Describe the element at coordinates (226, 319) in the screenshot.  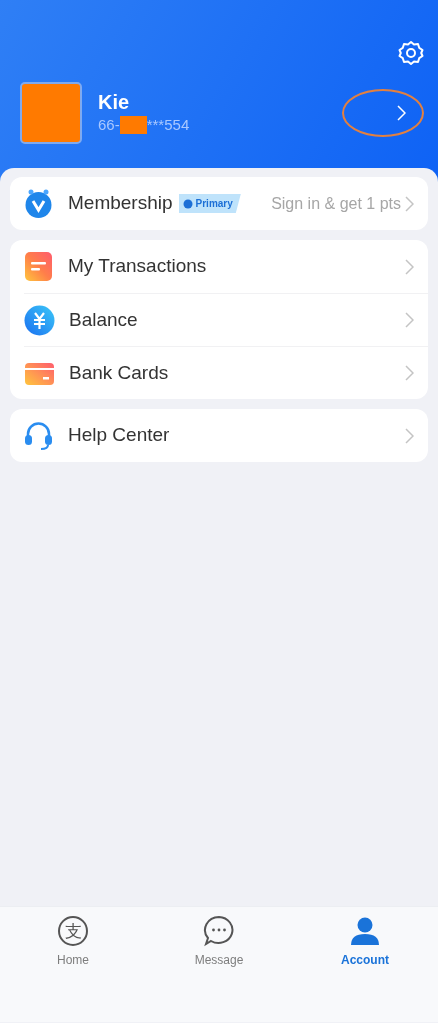
I see `menu-item: Balance` at that location.